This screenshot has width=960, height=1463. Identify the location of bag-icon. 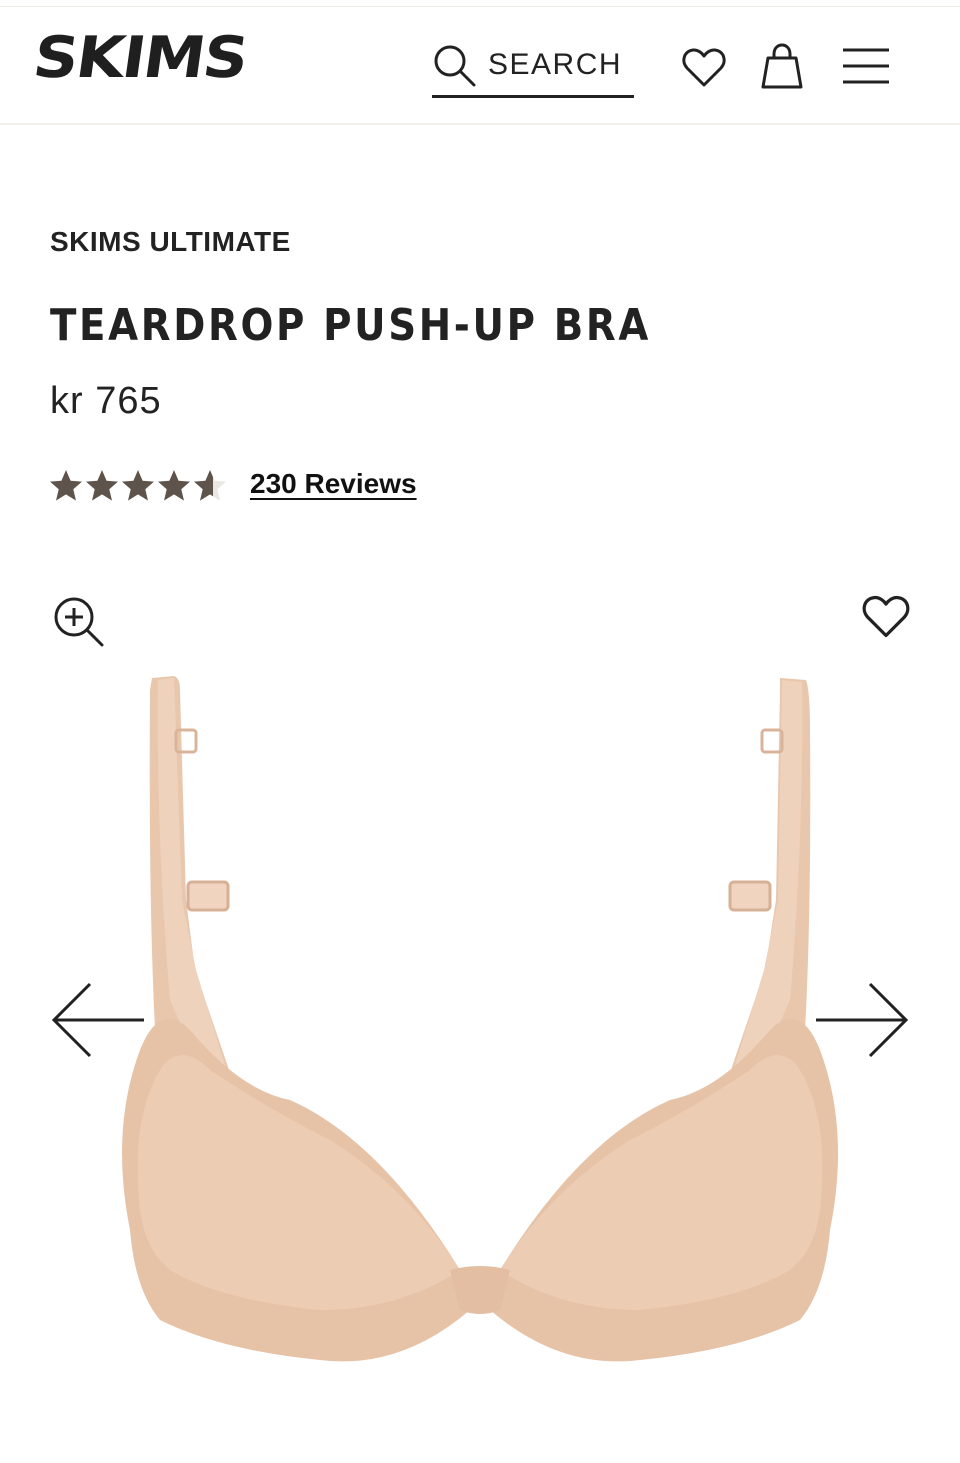
(782, 66).